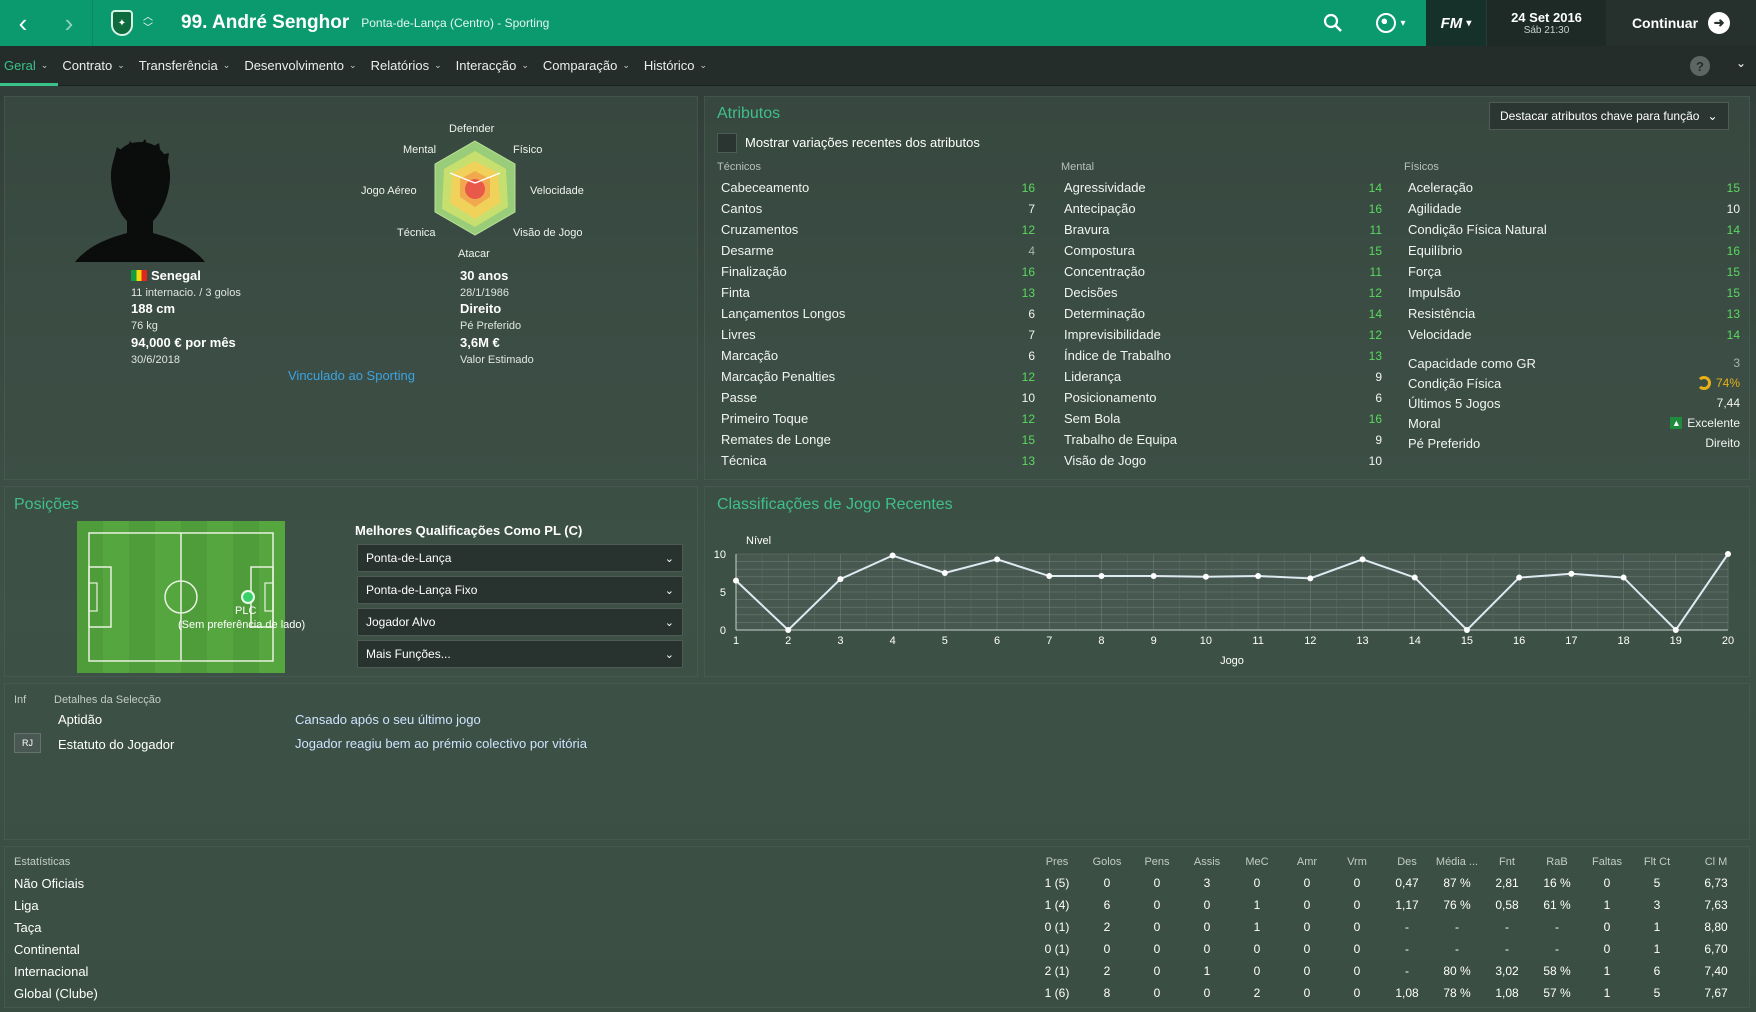 This screenshot has width=1756, height=1012. Describe the element at coordinates (1391, 23) in the screenshot. I see `world-menu-button: ▾` at that location.